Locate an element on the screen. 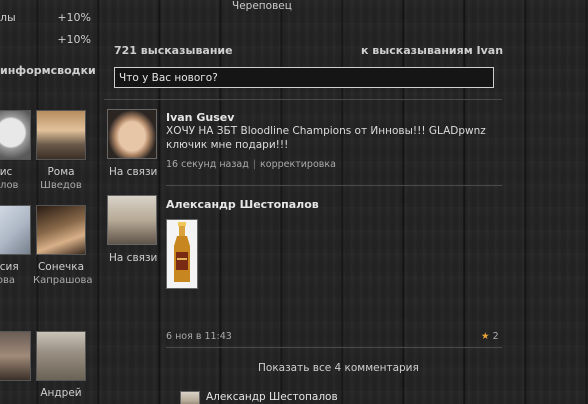 The image size is (588, 404). friend-item is located at coordinates (17, 359).